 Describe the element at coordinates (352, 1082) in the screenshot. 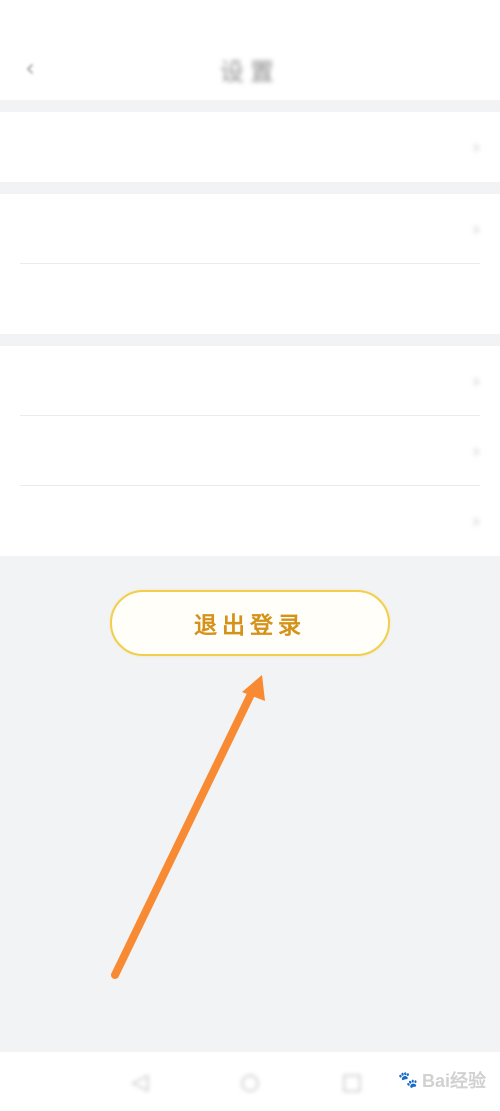

I see `square-recent-icon: □` at that location.